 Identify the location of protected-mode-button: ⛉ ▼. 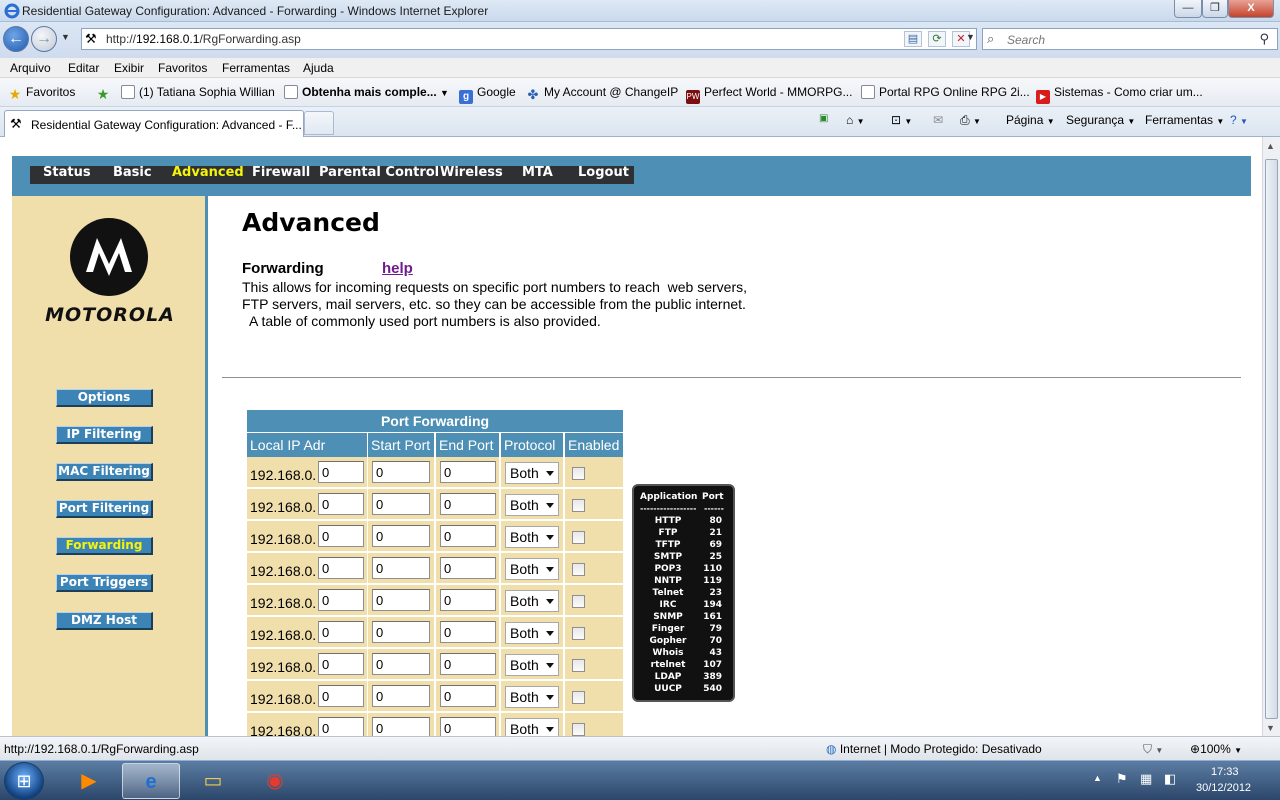
(1153, 749).